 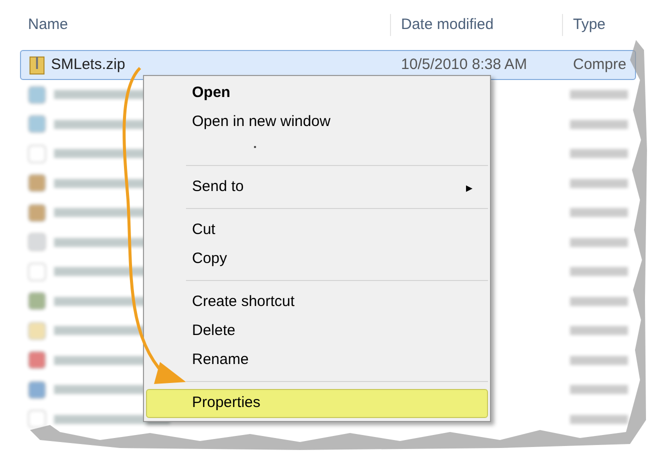 What do you see at coordinates (88, 64) in the screenshot?
I see `file-name: SMLets.zip` at bounding box center [88, 64].